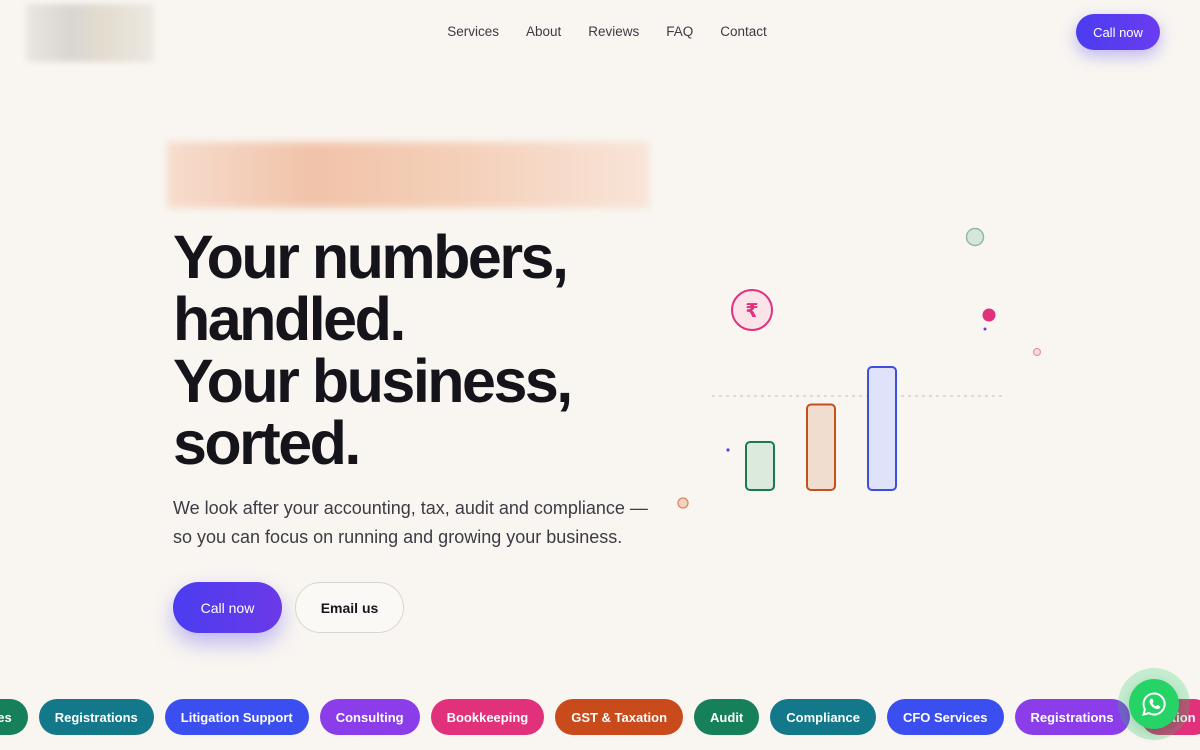 Image resolution: width=1200 pixels, height=750 pixels. Describe the element at coordinates (487, 717) in the screenshot. I see `service-chip: Bookkeeping` at that location.